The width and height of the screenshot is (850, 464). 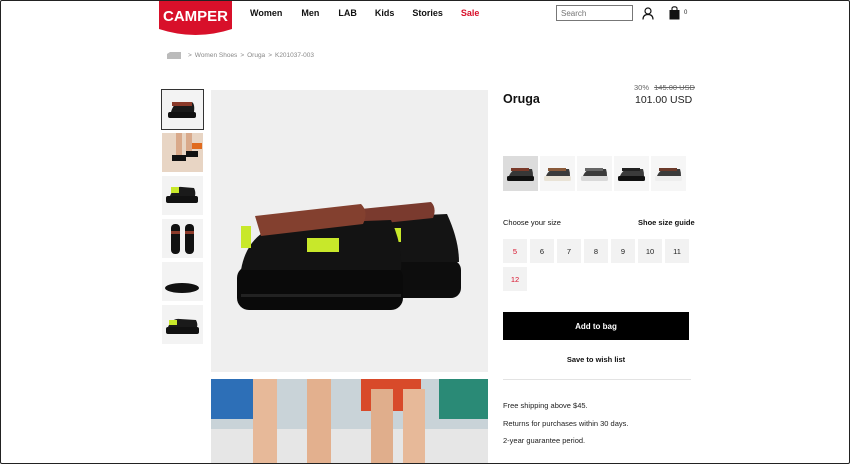 What do you see at coordinates (686, 13) in the screenshot?
I see `cart-count: 0` at bounding box center [686, 13].